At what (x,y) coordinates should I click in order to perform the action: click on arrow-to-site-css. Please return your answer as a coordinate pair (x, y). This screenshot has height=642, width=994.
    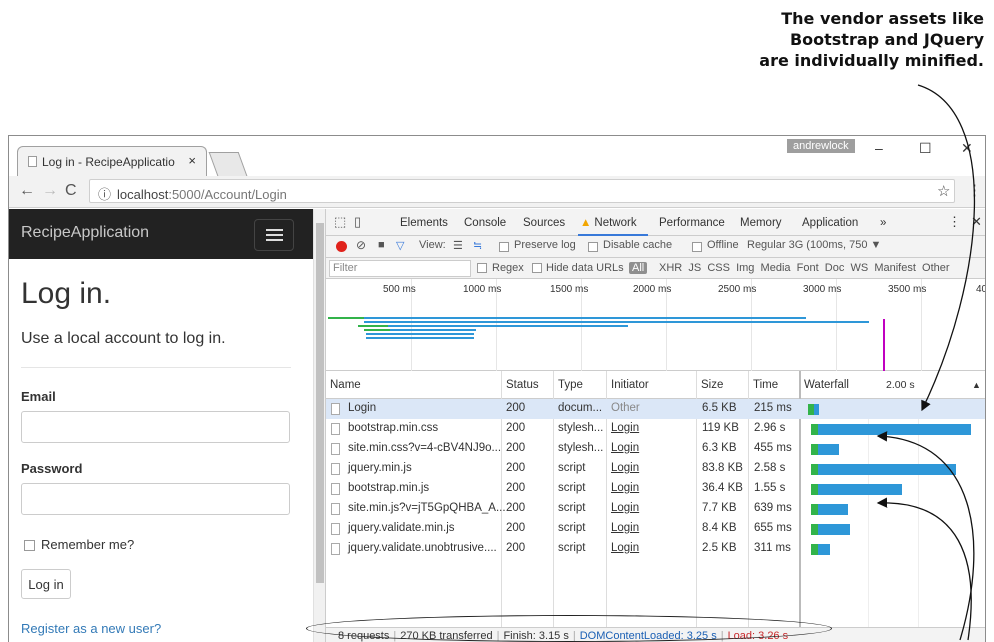
    Looking at the image, I should click on (925, 536).